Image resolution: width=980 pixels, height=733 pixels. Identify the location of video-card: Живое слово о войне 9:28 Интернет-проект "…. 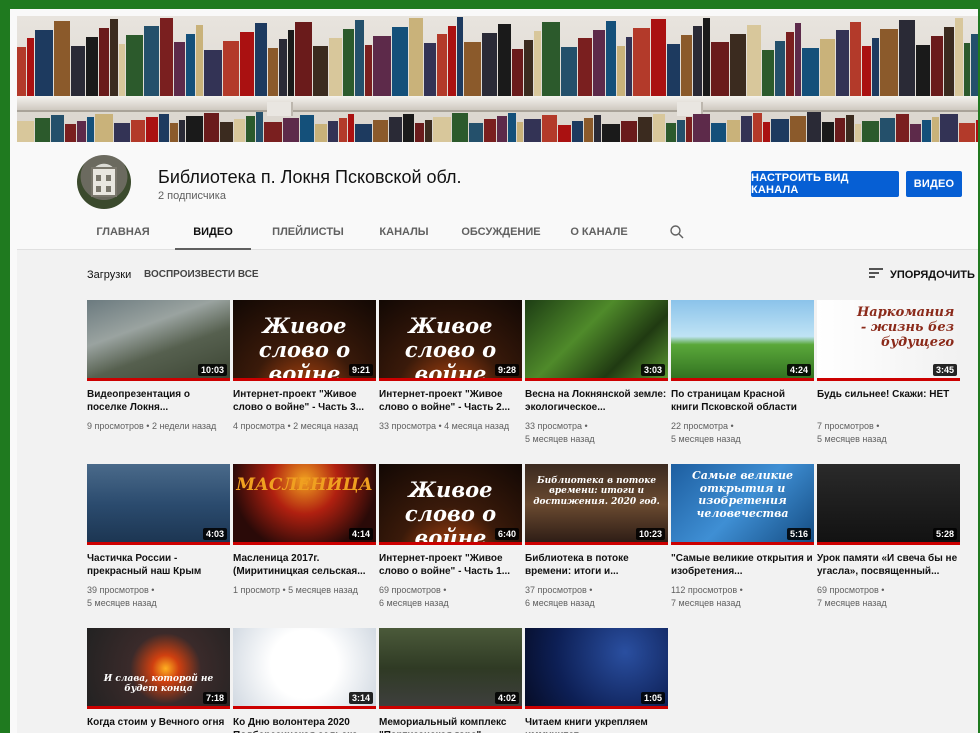
(450, 366).